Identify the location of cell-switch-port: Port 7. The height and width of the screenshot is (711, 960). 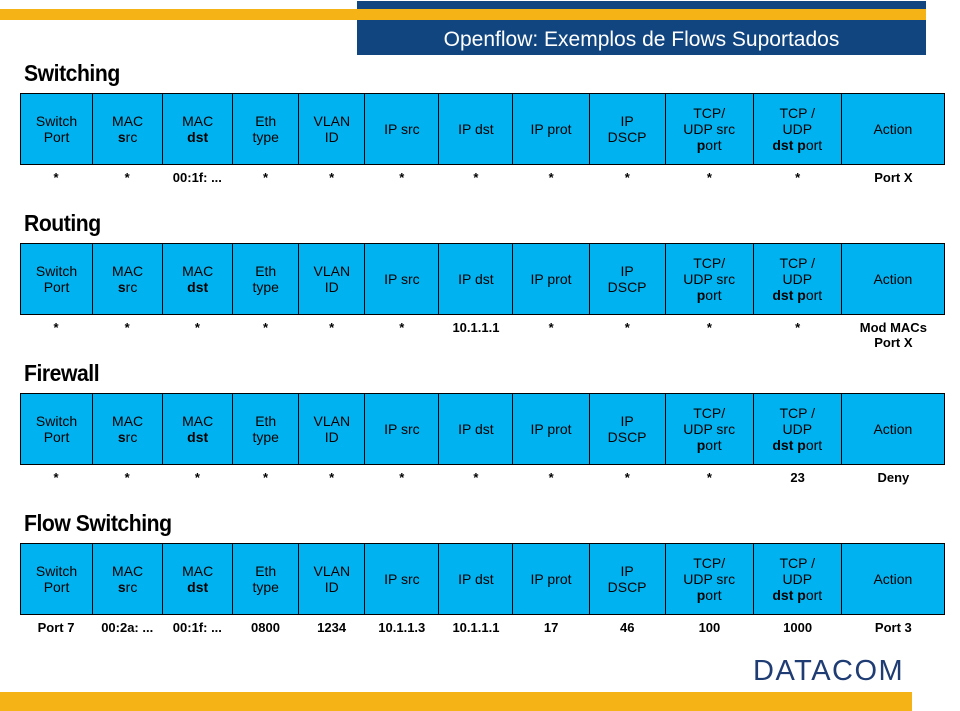
(56, 627).